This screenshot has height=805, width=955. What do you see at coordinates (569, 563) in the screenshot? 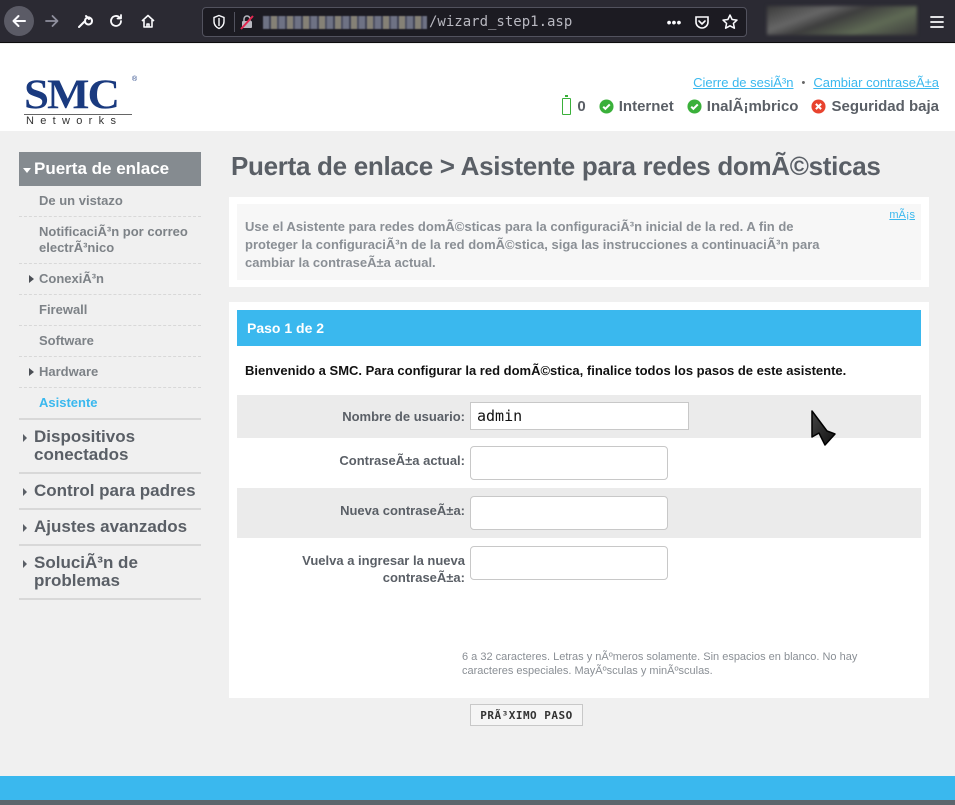
I see `confirm-password-input` at bounding box center [569, 563].